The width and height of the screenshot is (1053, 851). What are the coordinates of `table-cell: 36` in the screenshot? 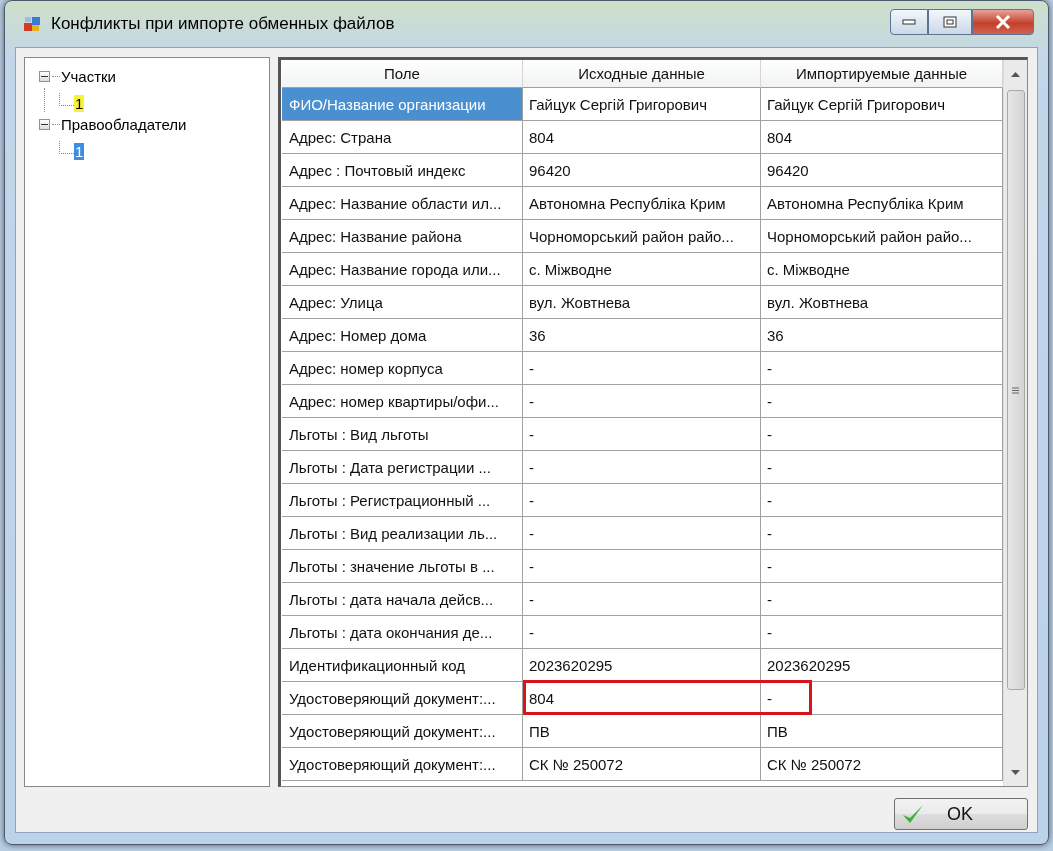 It's located at (642, 335).